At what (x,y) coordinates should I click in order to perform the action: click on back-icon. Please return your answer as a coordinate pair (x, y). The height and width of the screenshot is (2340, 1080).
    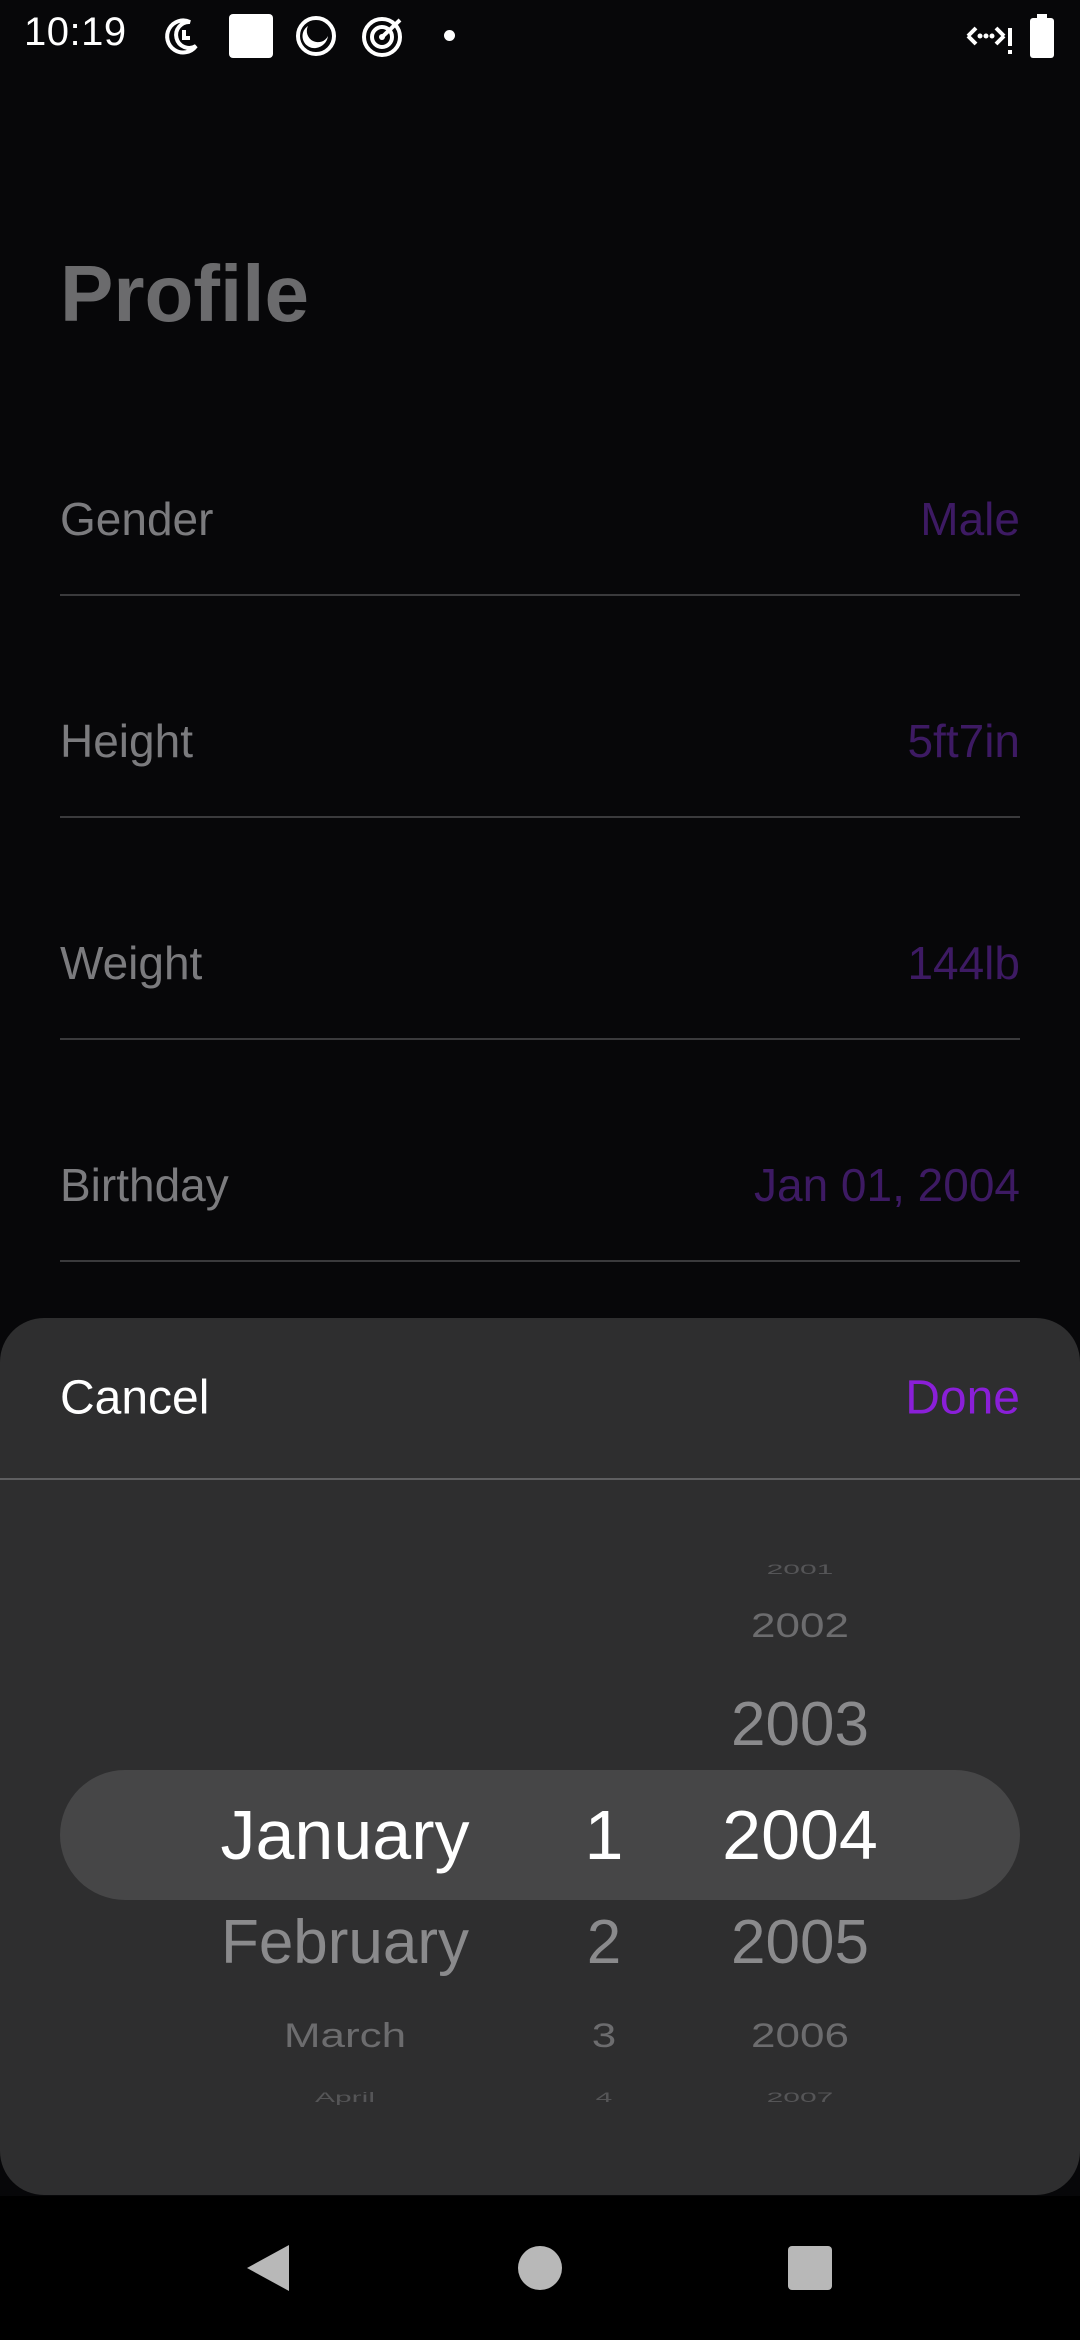
    Looking at the image, I should click on (268, 2268).